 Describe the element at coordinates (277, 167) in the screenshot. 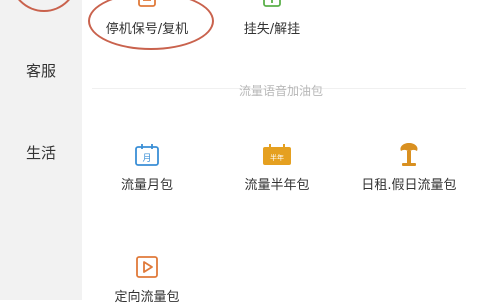

I see `half-year-data-package-tile: 半年 流量半年包` at that location.